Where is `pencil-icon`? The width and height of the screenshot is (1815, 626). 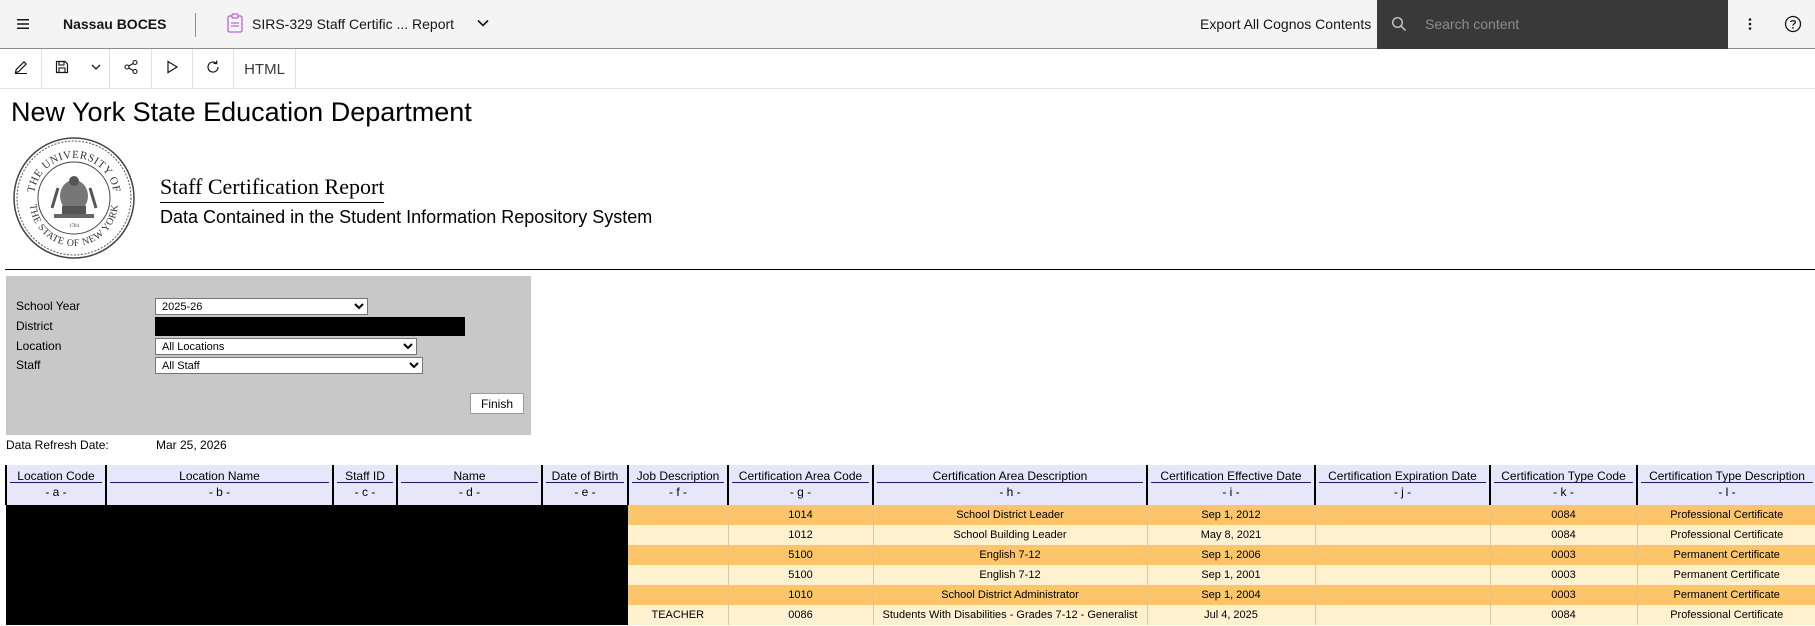
pencil-icon is located at coordinates (21, 69).